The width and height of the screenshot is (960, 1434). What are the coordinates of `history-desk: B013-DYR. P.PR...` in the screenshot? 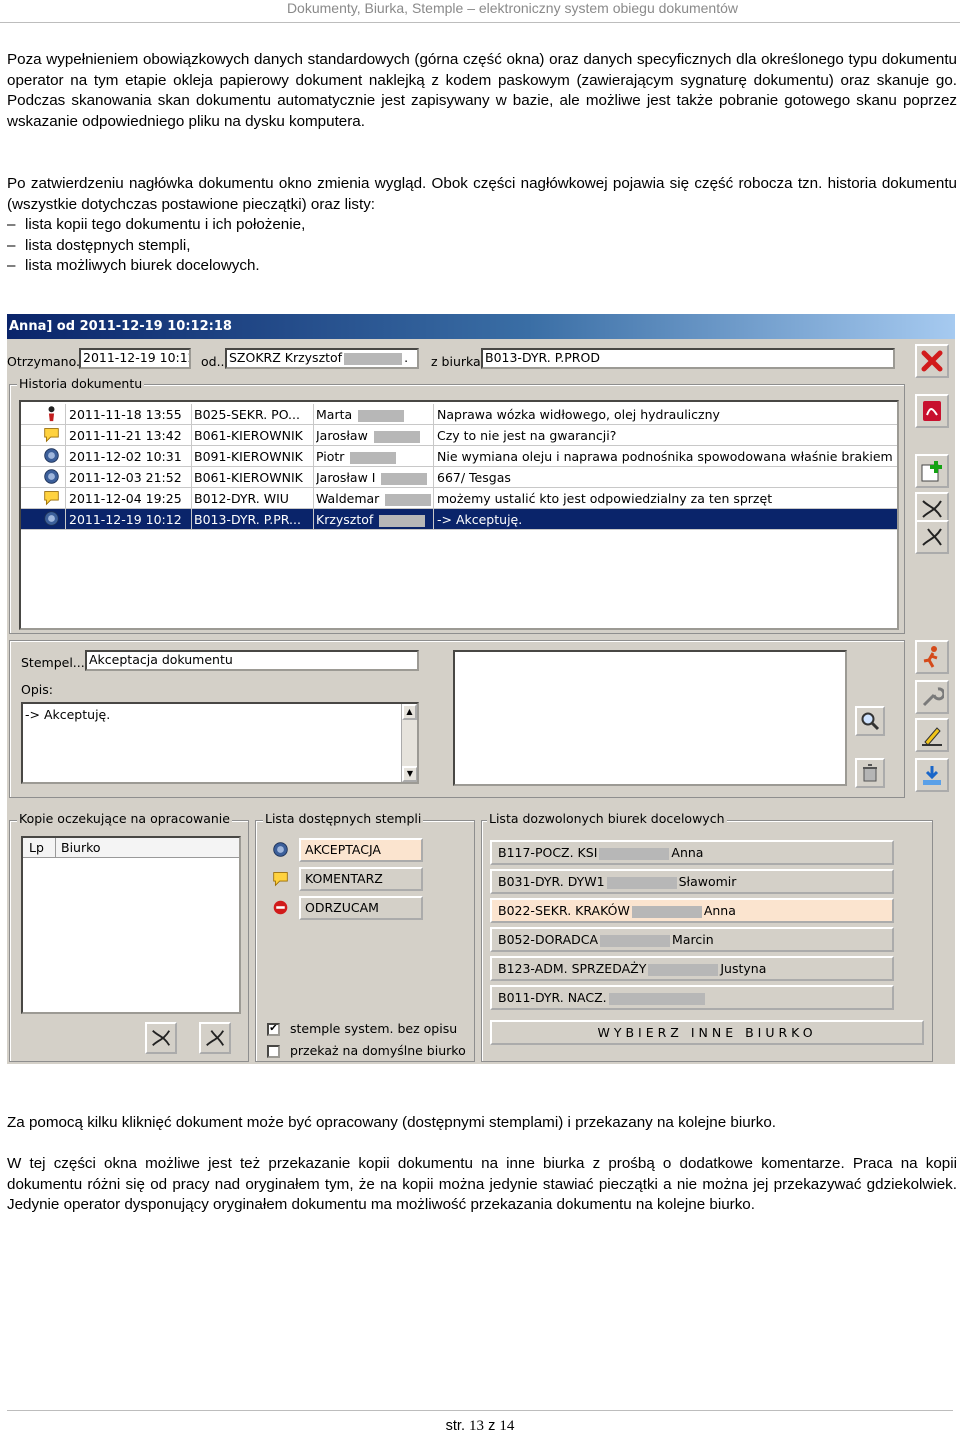 It's located at (247, 519).